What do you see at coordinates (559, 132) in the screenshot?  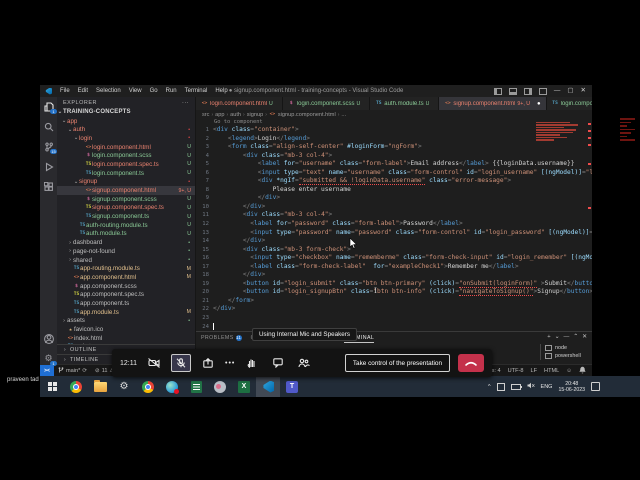 I see `minimap` at bounding box center [559, 132].